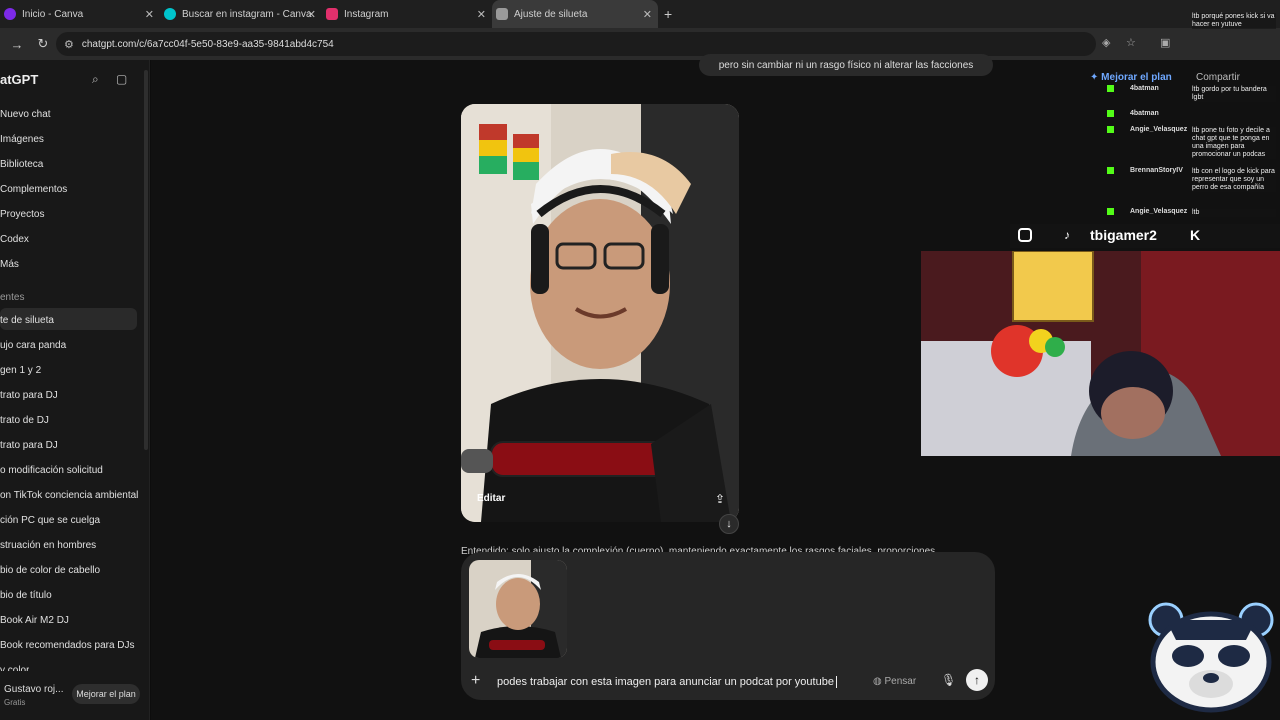  I want to click on plus-icon: +, so click(475, 681).